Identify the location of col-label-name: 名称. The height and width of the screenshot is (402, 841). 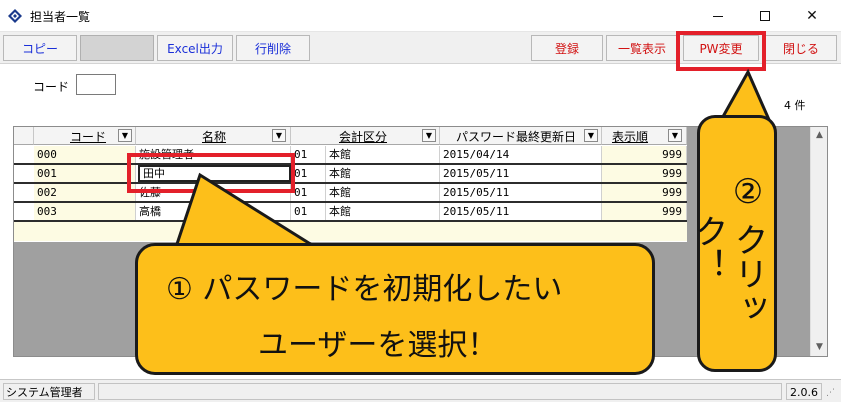
(214, 137).